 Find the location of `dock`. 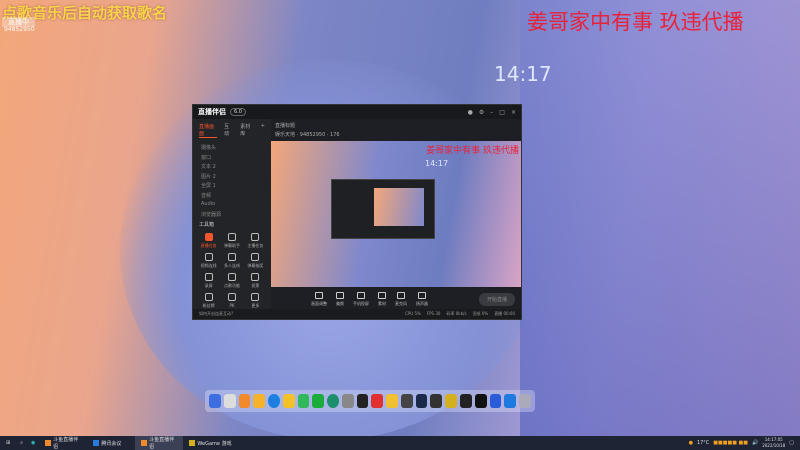

dock is located at coordinates (370, 401).